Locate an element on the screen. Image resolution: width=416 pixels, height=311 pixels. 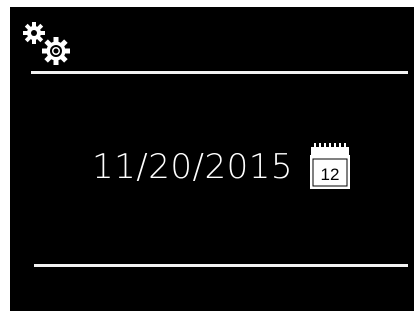
calendar-icon: 12 is located at coordinates (330, 166).